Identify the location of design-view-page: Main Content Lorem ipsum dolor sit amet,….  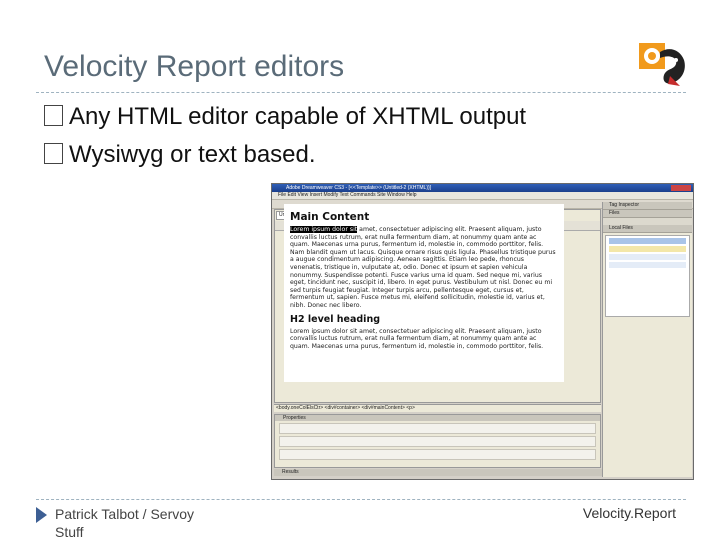
(424, 293).